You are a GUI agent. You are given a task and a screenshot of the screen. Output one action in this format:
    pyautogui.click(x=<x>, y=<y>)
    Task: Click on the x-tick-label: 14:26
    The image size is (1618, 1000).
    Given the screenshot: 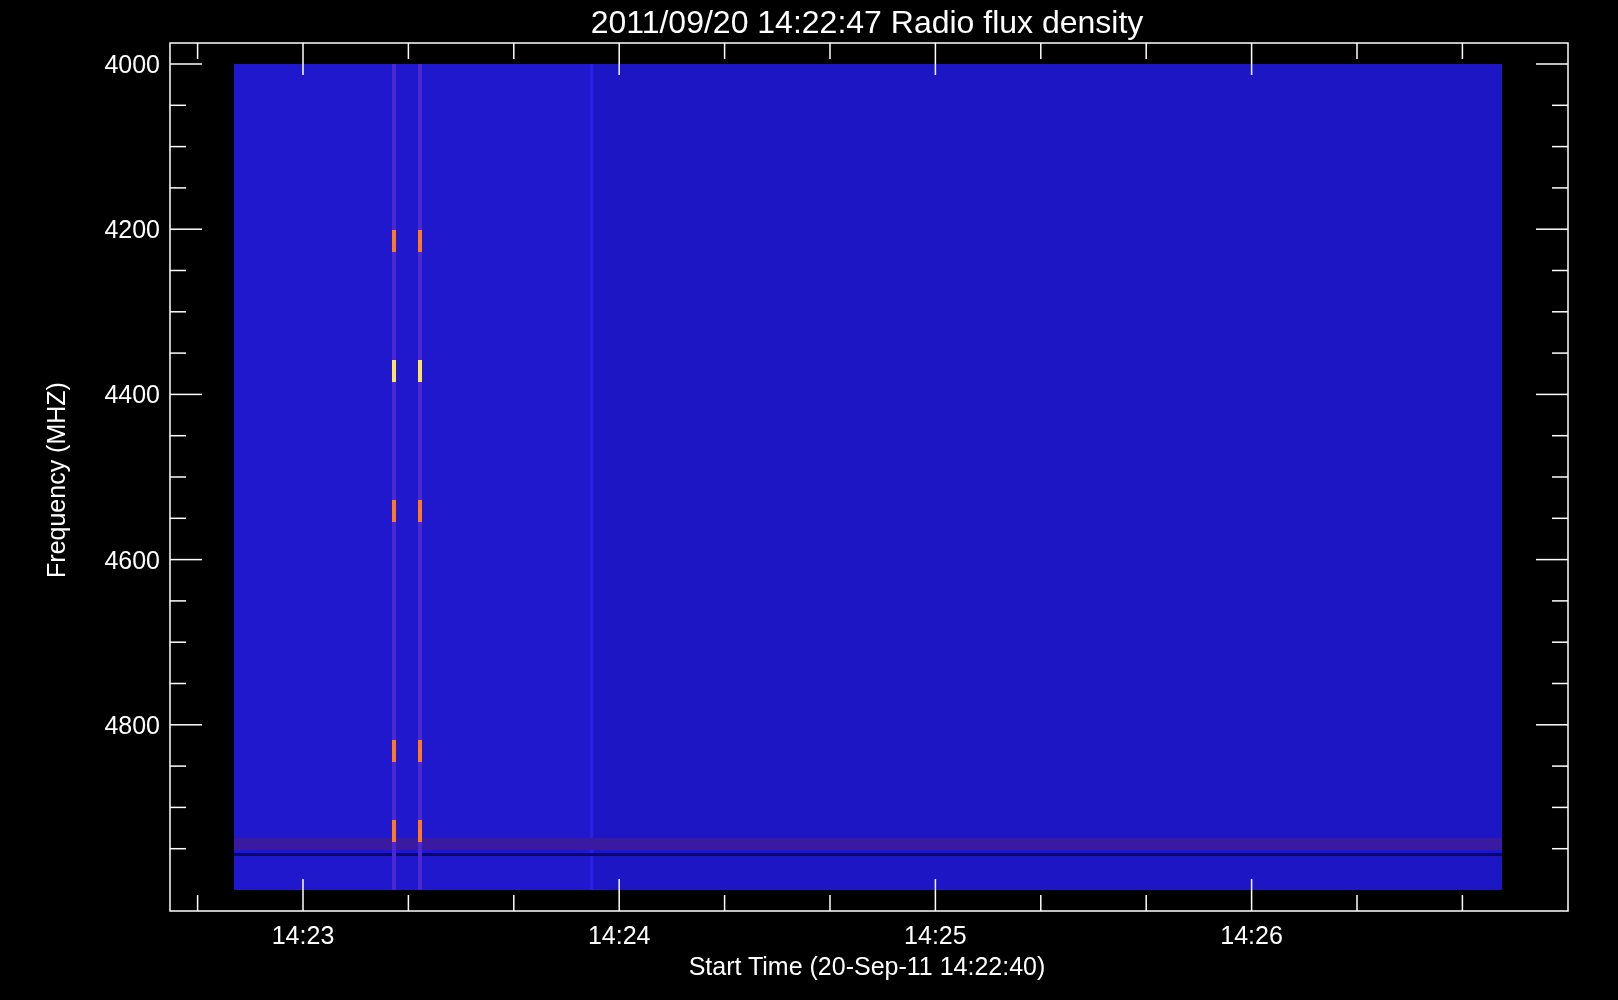 What is the action you would take?
    pyautogui.click(x=1251, y=935)
    